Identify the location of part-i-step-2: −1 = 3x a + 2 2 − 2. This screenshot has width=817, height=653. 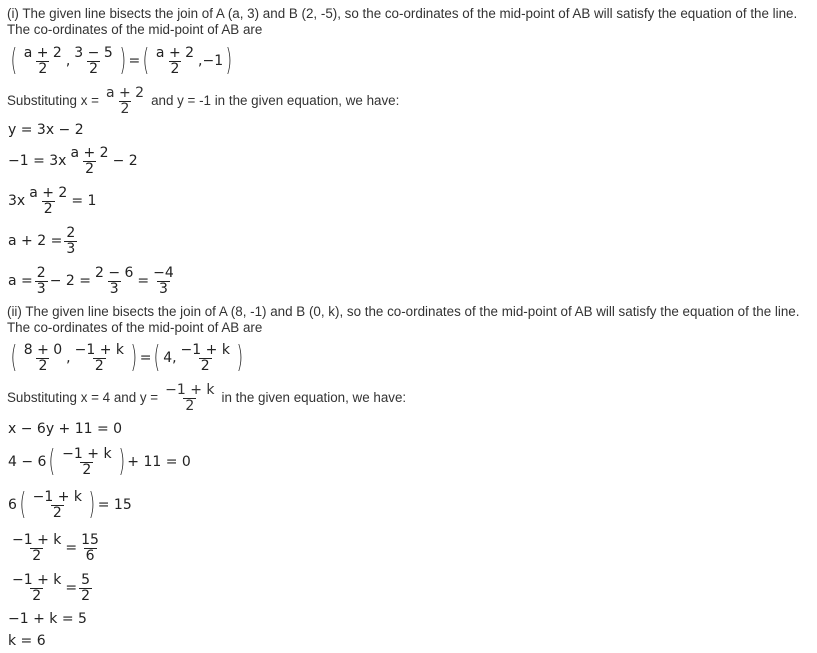
(73, 161).